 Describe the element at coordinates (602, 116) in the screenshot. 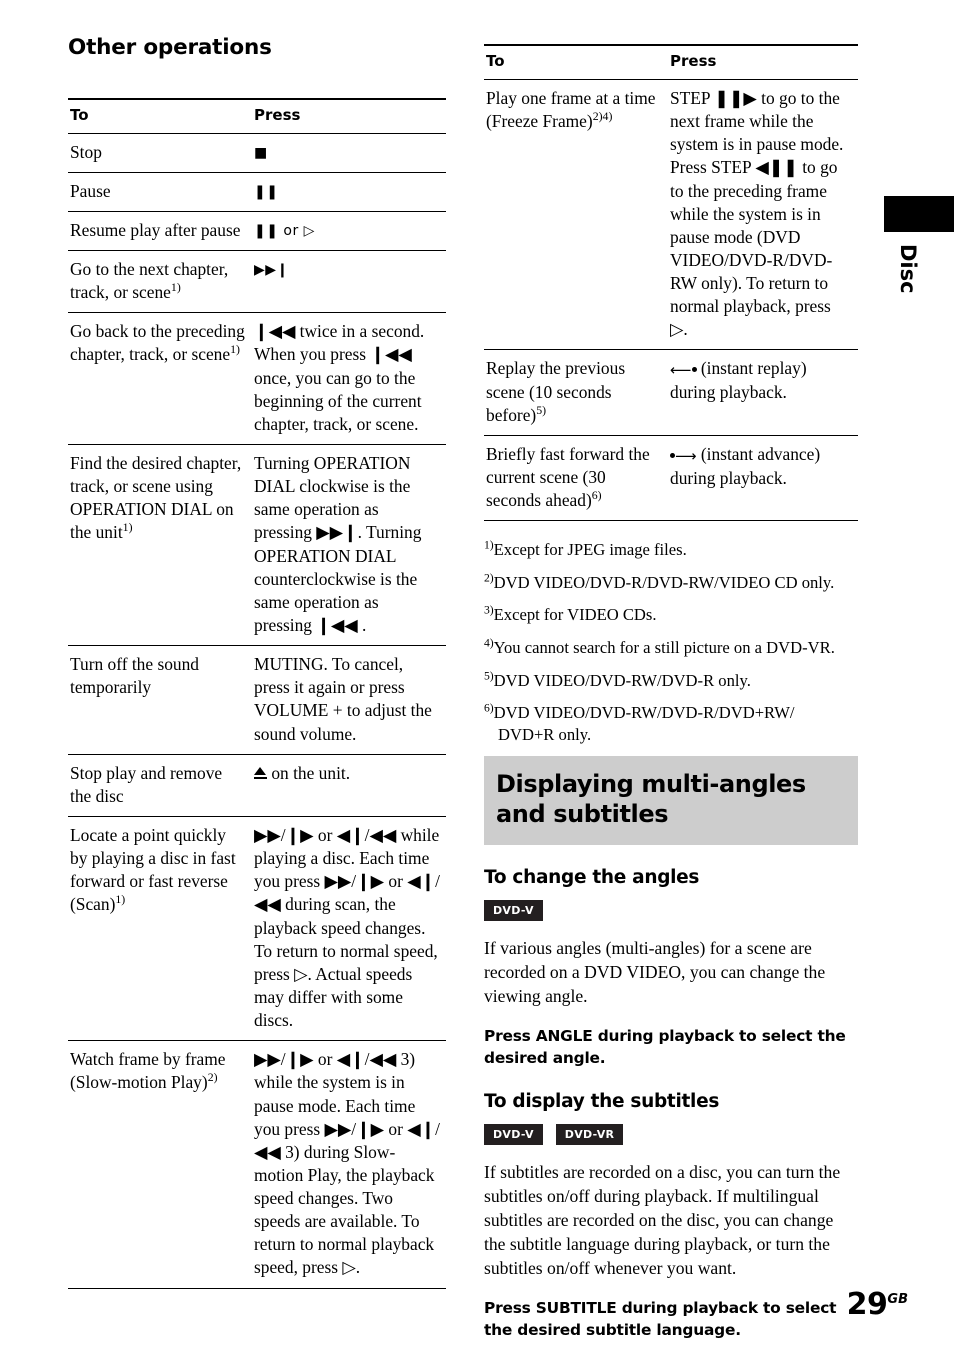

I see `footnote-ref: 2)4)` at that location.